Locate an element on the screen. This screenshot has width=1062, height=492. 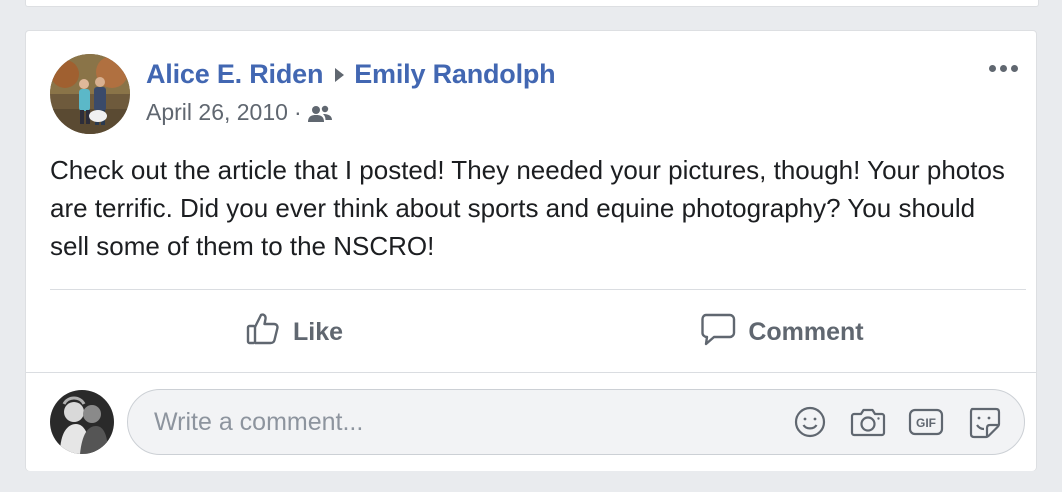
svg-text: GIF is located at coordinates (926, 423).